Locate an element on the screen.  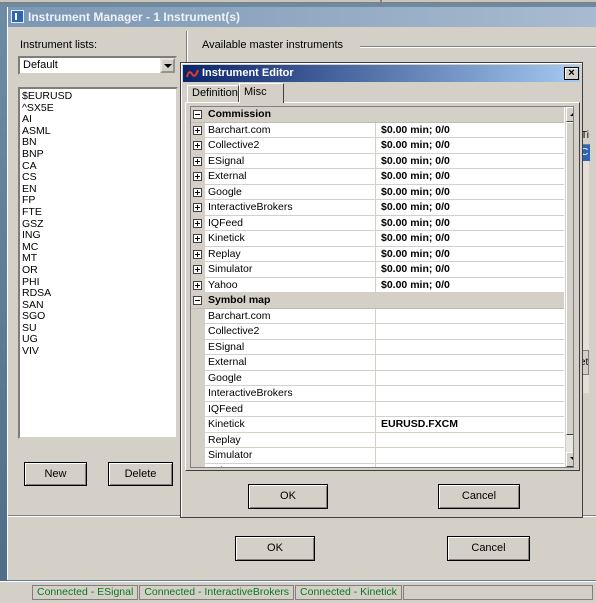
editor-ok-button: OK is located at coordinates (288, 496).